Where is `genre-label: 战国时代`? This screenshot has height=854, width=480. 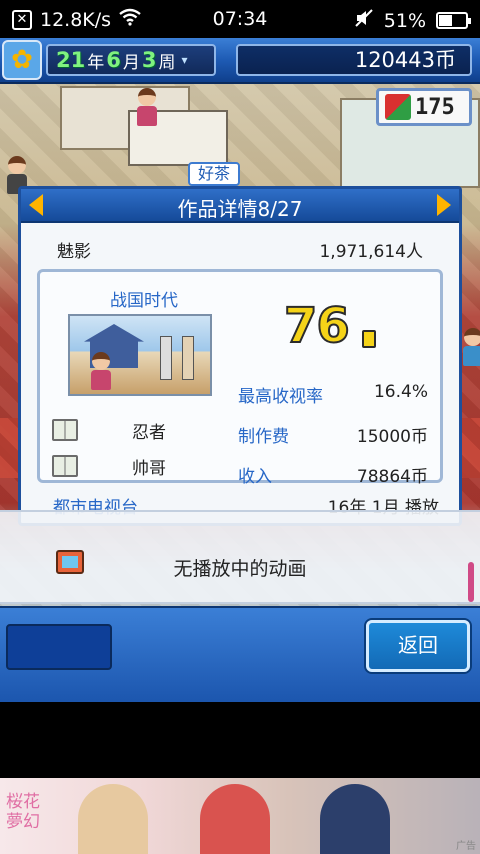 genre-label: 战国时代 is located at coordinates (144, 301).